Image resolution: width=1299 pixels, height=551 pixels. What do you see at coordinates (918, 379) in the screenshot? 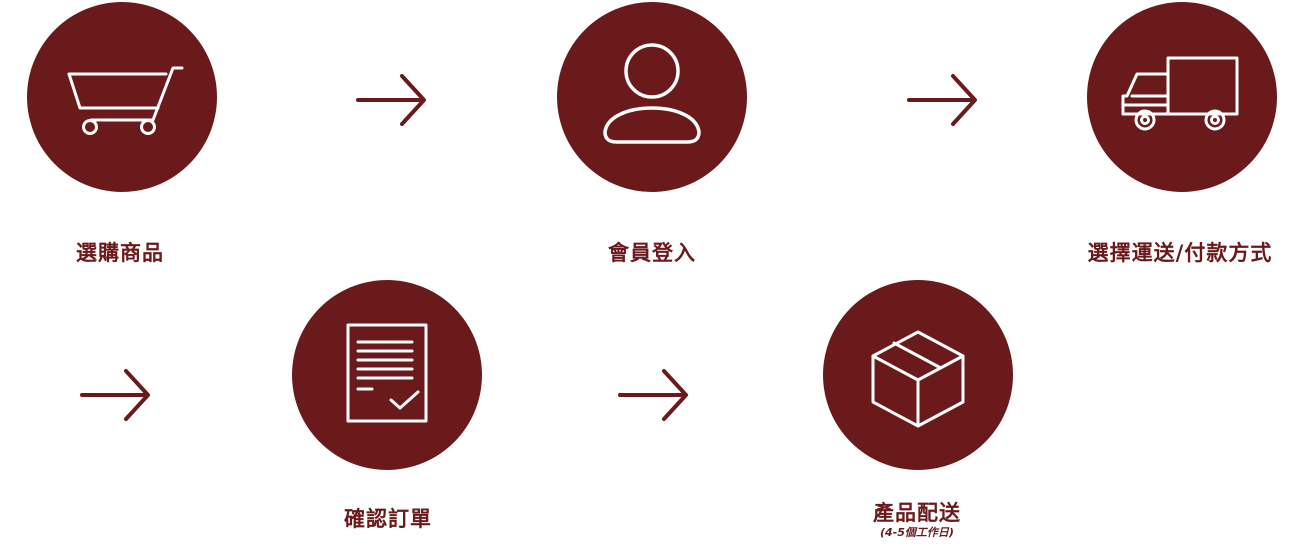
I see `package-box-icon` at bounding box center [918, 379].